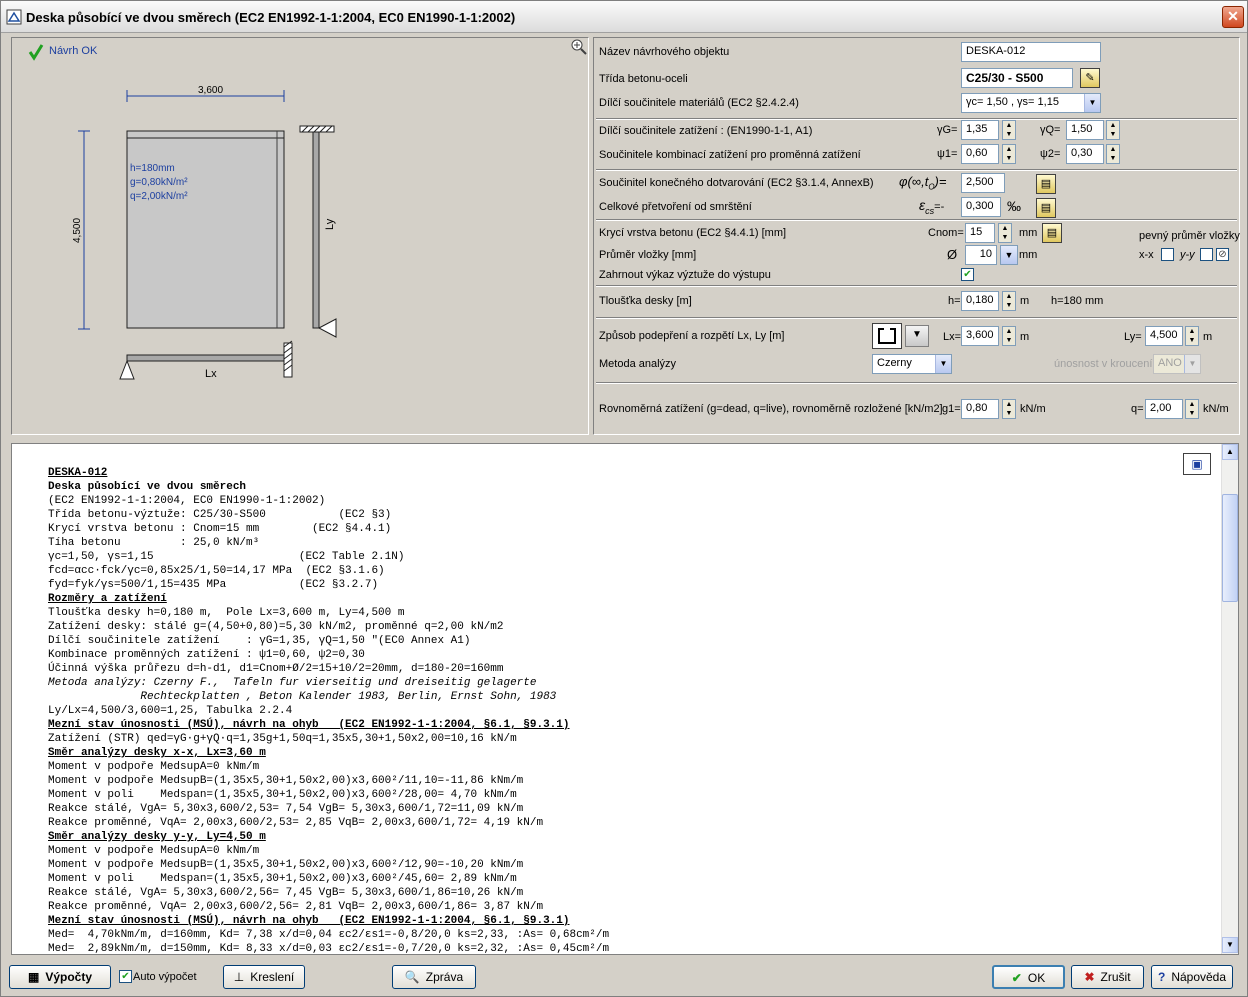 This screenshot has width=1248, height=997. I want to click on lx-spinner: ▲ ▼, so click(1009, 336).